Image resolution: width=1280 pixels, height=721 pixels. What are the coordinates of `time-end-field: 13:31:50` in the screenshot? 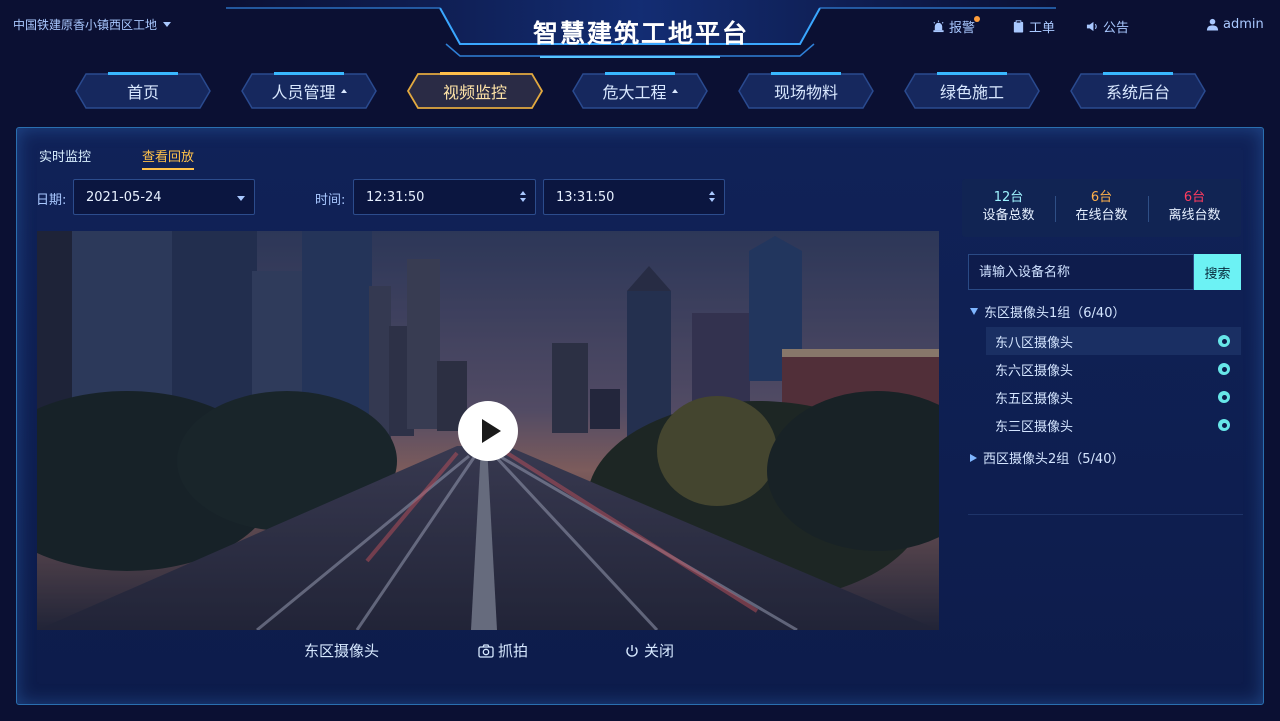 It's located at (634, 197).